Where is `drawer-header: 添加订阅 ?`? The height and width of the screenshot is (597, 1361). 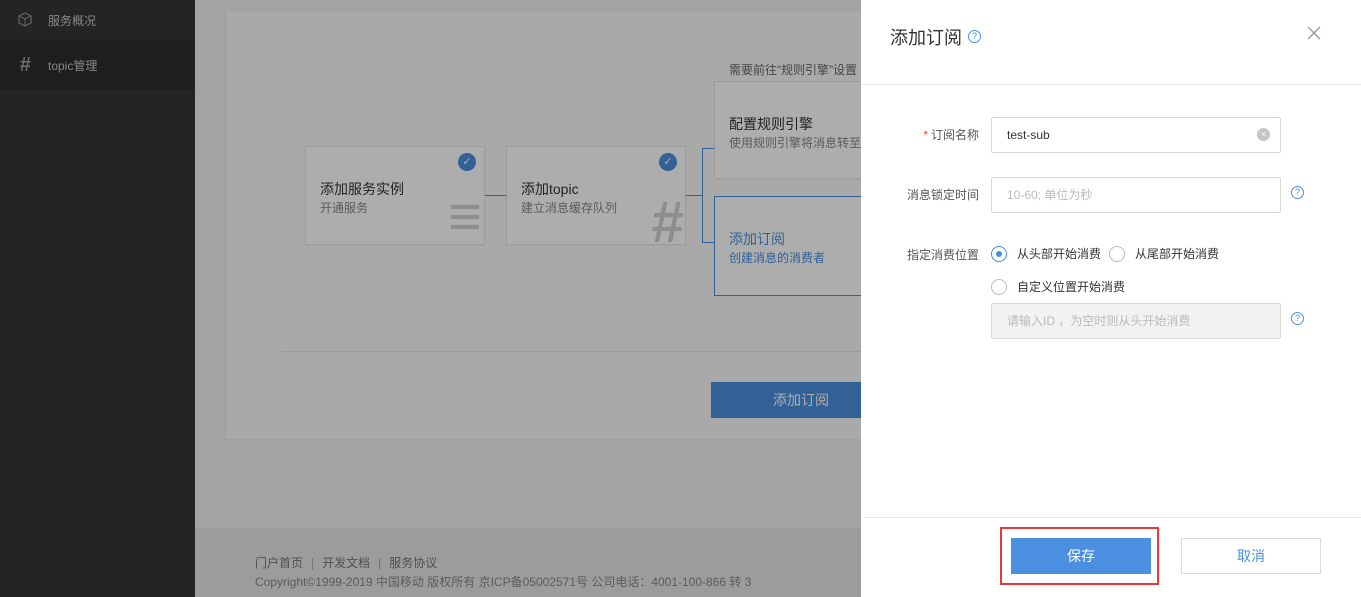 drawer-header: 添加订阅 ? is located at coordinates (1111, 42).